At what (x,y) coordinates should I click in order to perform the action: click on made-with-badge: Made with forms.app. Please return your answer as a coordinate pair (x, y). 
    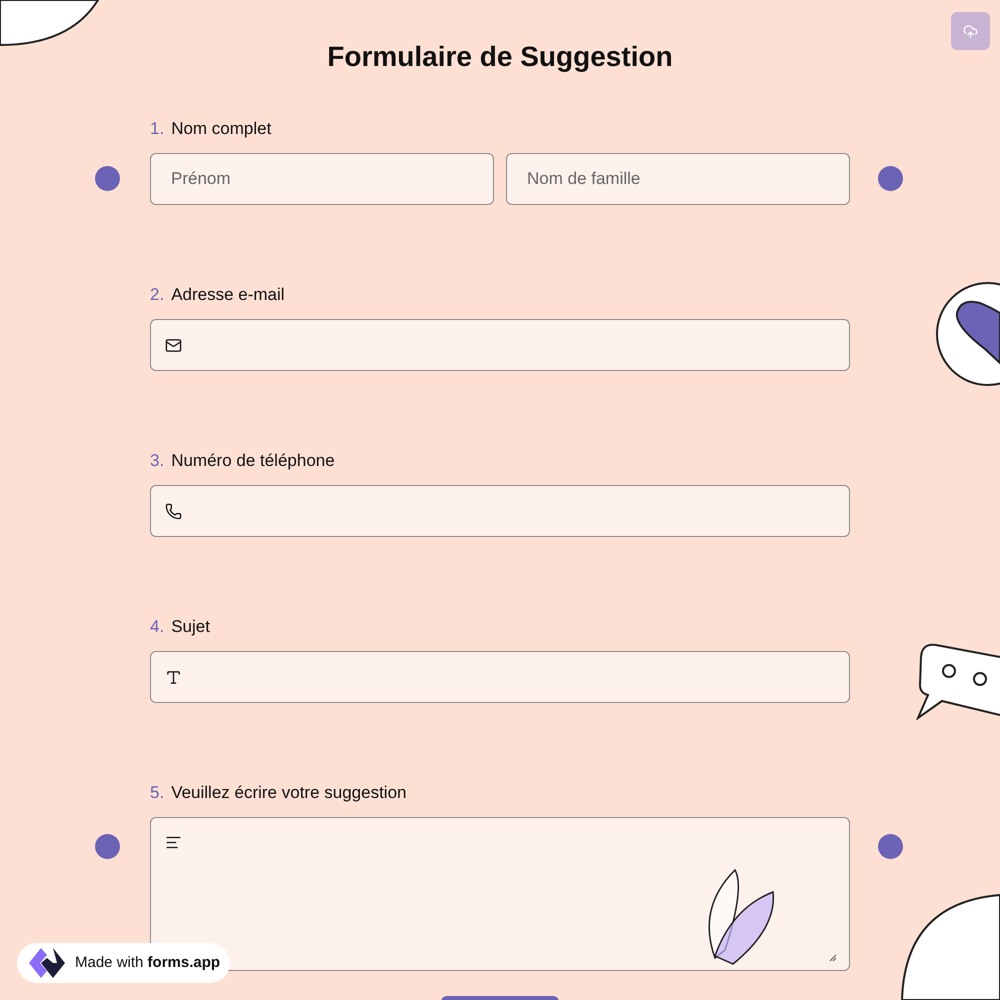
    Looking at the image, I should click on (123, 963).